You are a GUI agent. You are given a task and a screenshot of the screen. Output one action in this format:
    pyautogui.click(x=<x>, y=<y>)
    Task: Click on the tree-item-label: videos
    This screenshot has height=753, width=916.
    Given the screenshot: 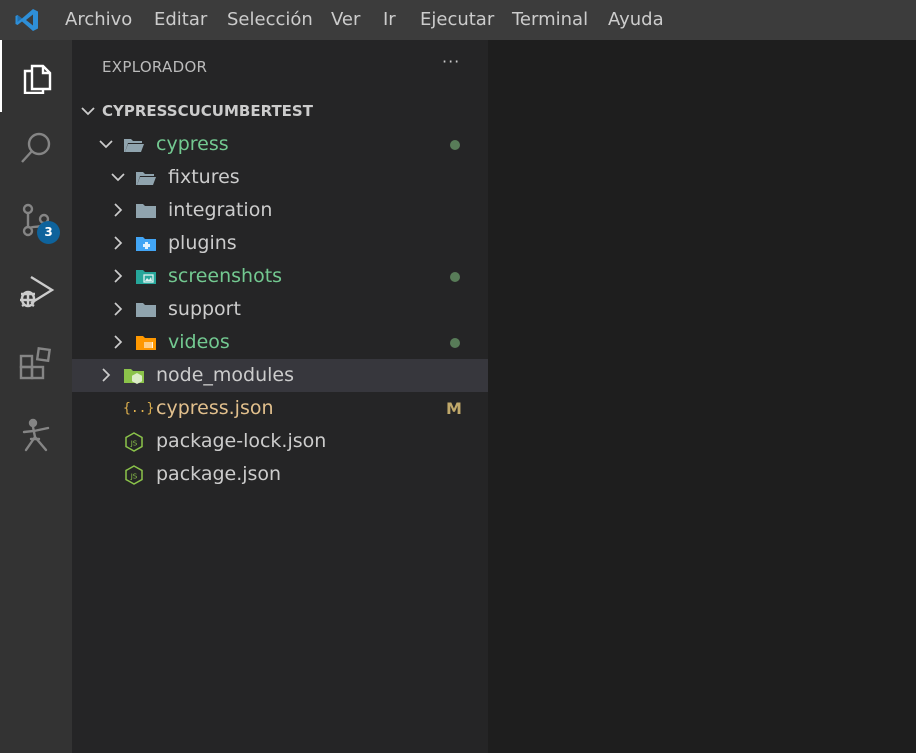 What is the action you would take?
    pyautogui.click(x=199, y=342)
    